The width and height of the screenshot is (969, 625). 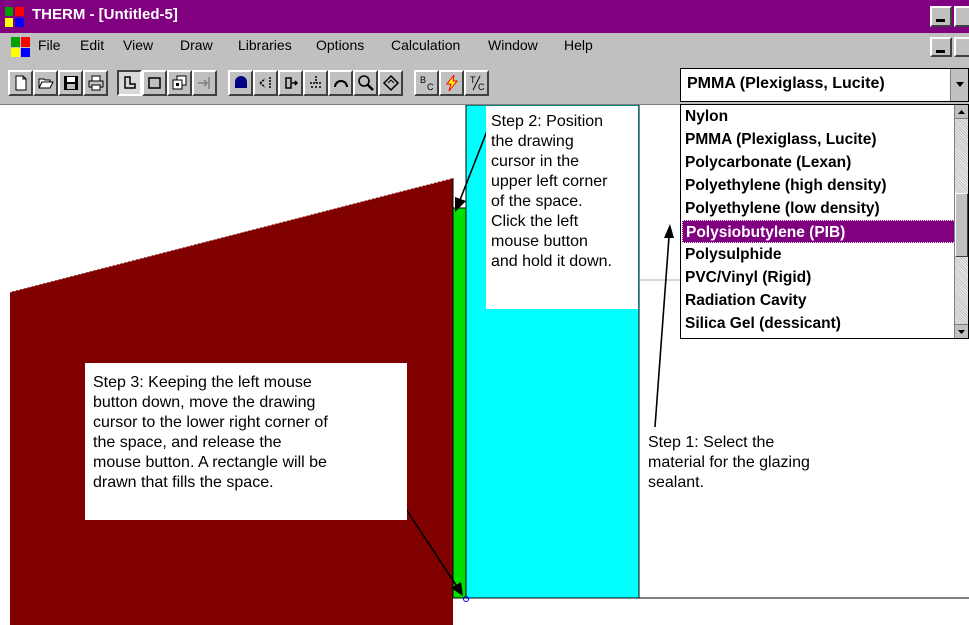 What do you see at coordinates (484, 16) in the screenshot?
I see `title-bar: THERM - [Untitled-5]` at bounding box center [484, 16].